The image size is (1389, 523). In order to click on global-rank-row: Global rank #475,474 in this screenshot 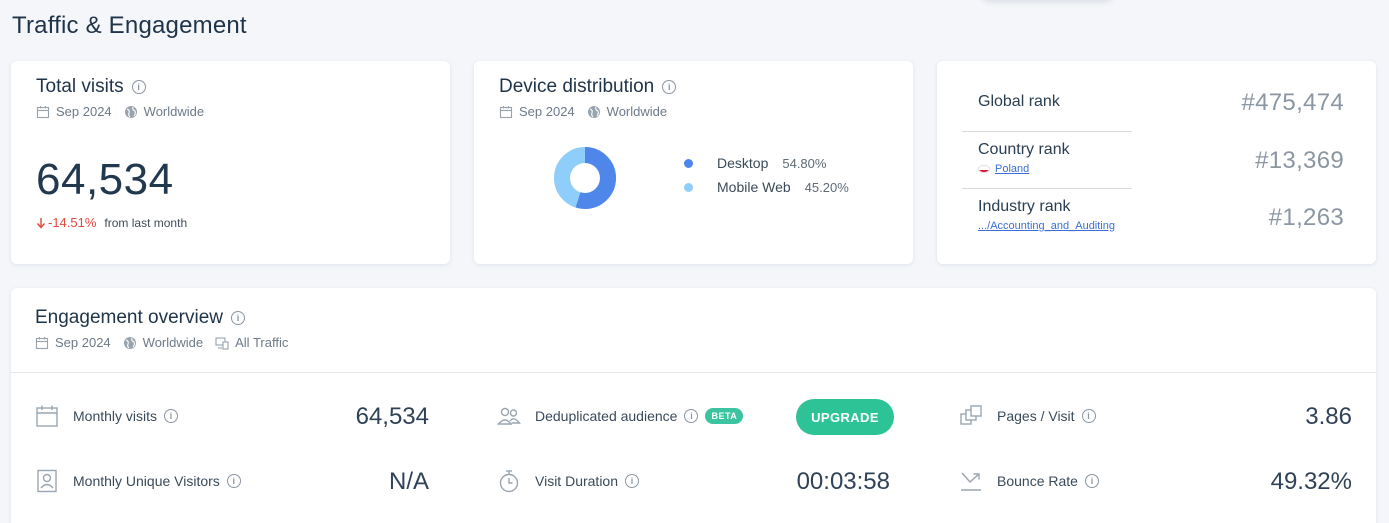, I will do `click(1153, 103)`.